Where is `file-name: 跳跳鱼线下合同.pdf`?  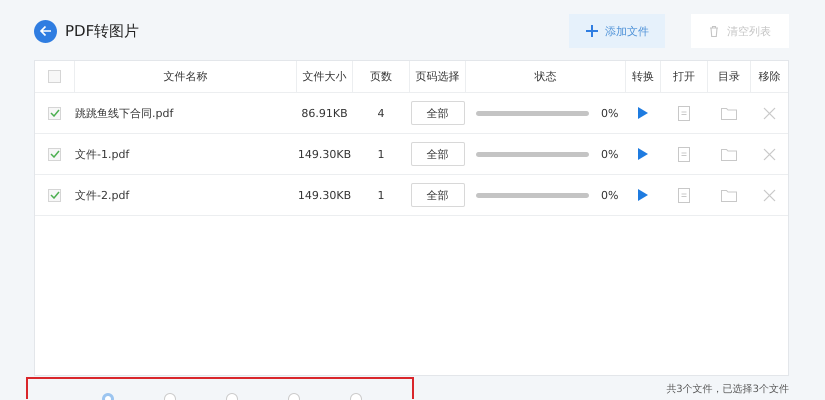 file-name: 跳跳鱼线下合同.pdf is located at coordinates (124, 113).